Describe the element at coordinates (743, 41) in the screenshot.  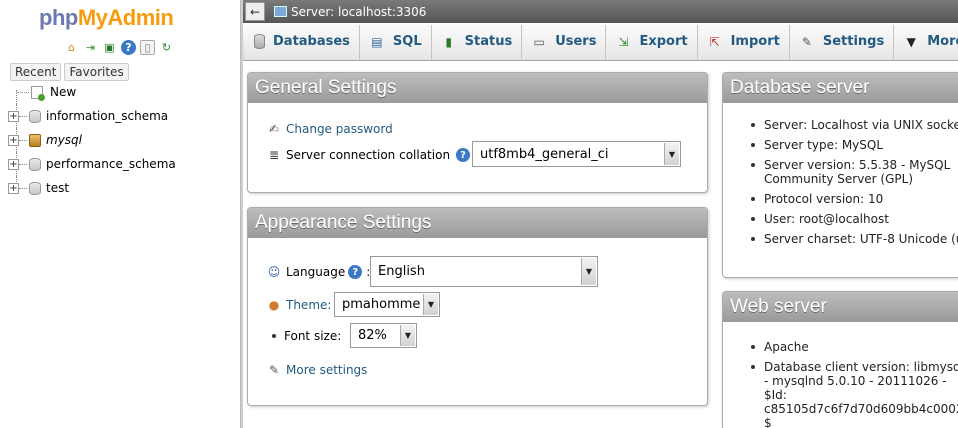
I see `tab-import: ⇱ Import` at that location.